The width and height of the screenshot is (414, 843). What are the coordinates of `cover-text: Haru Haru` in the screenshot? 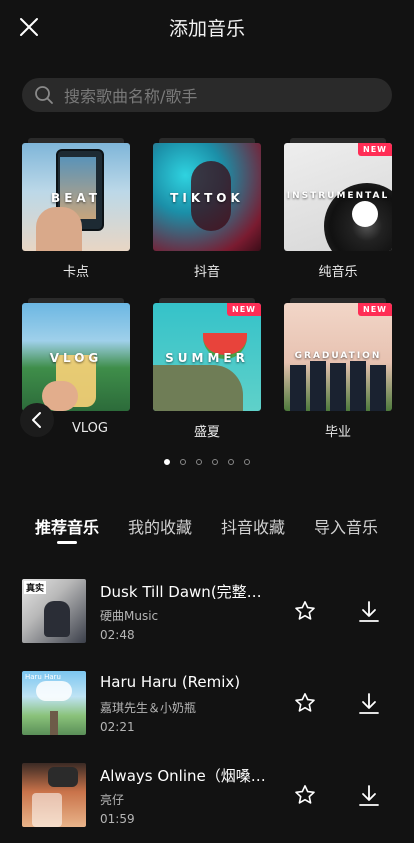 It's located at (43, 677).